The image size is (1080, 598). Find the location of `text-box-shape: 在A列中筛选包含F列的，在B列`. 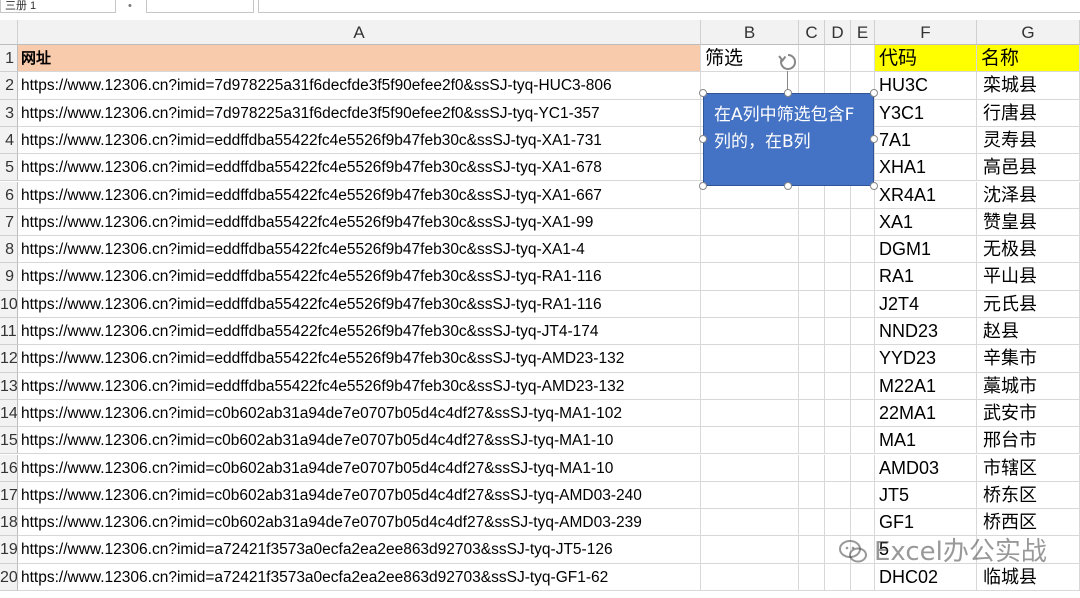

text-box-shape: 在A列中筛选包含F列的，在B列 is located at coordinates (789, 122).